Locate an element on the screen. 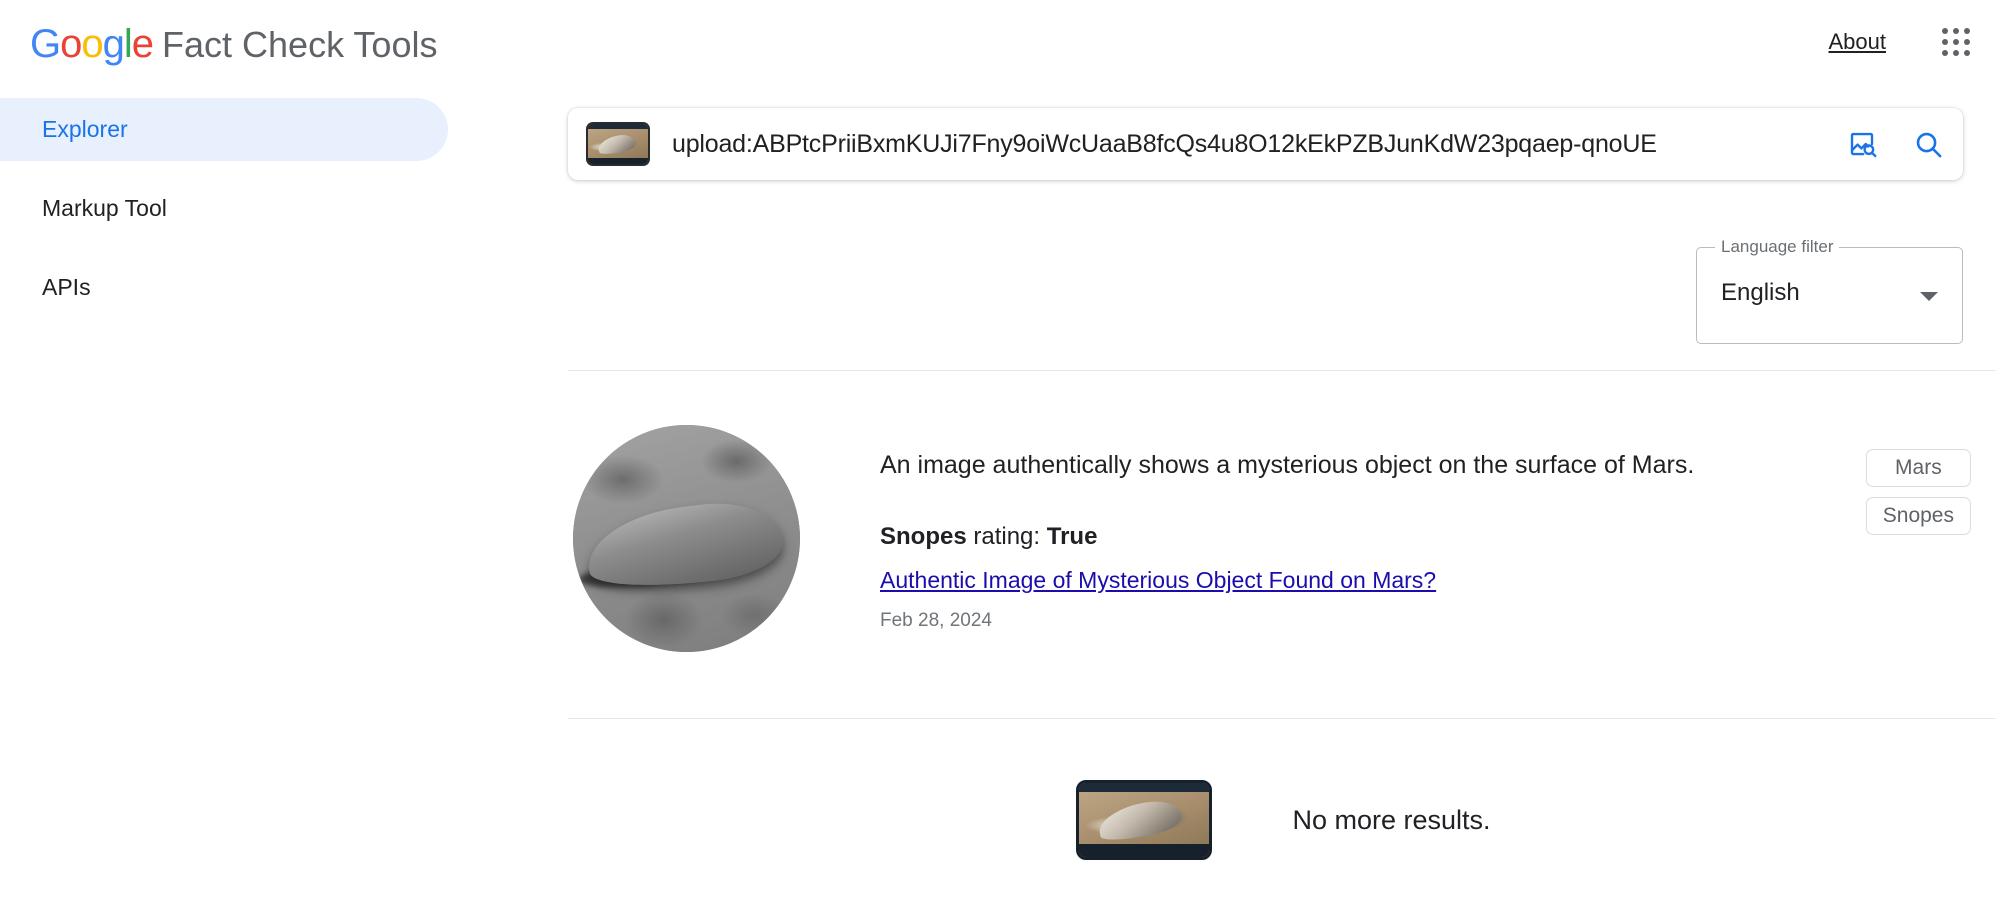  result-tags: Mars Snopes is located at coordinates (1918, 538).